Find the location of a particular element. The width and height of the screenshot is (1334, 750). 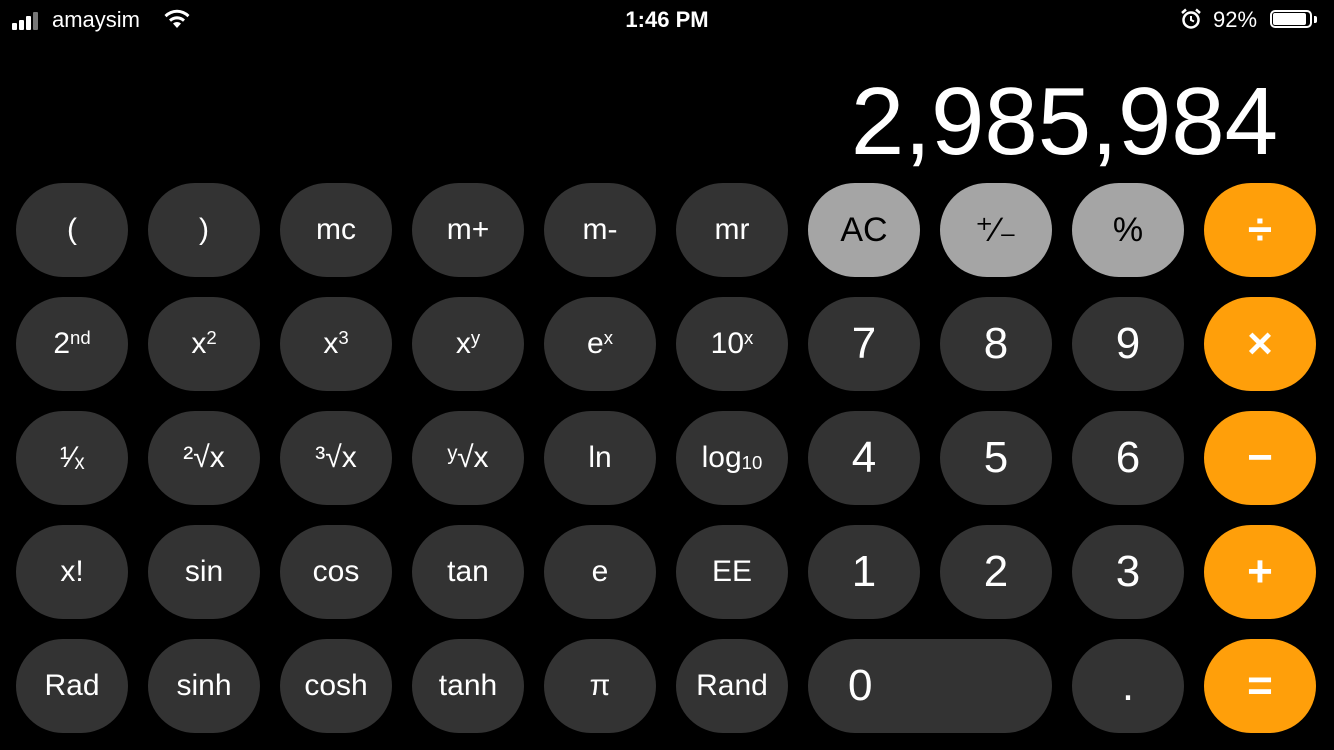

x-to-y-button: xy is located at coordinates (468, 344).